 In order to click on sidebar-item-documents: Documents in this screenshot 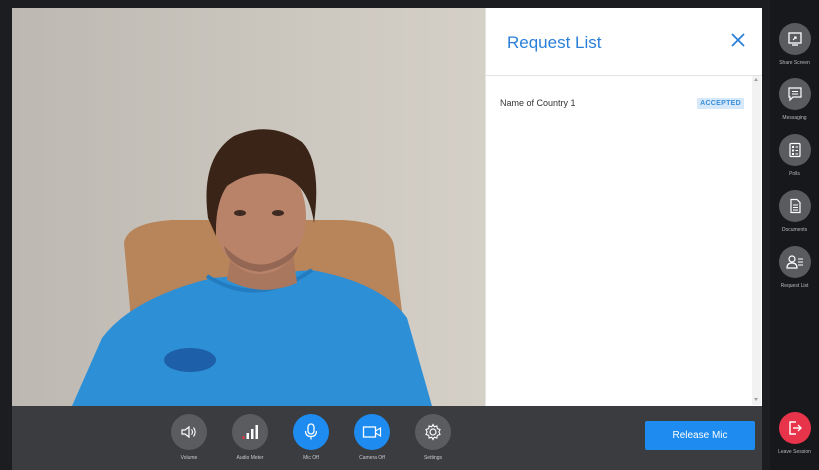, I will do `click(794, 211)`.